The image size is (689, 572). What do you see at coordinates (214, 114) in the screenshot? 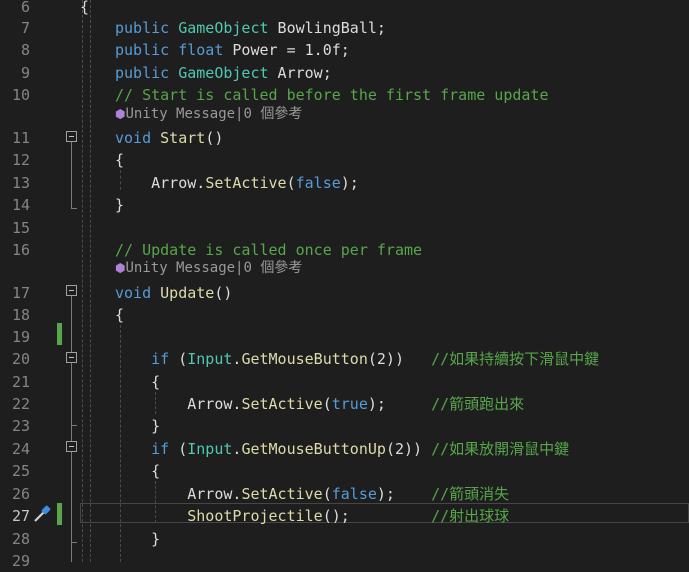
I see `codelens-label: Unity Message|0 個參考` at bounding box center [214, 114].